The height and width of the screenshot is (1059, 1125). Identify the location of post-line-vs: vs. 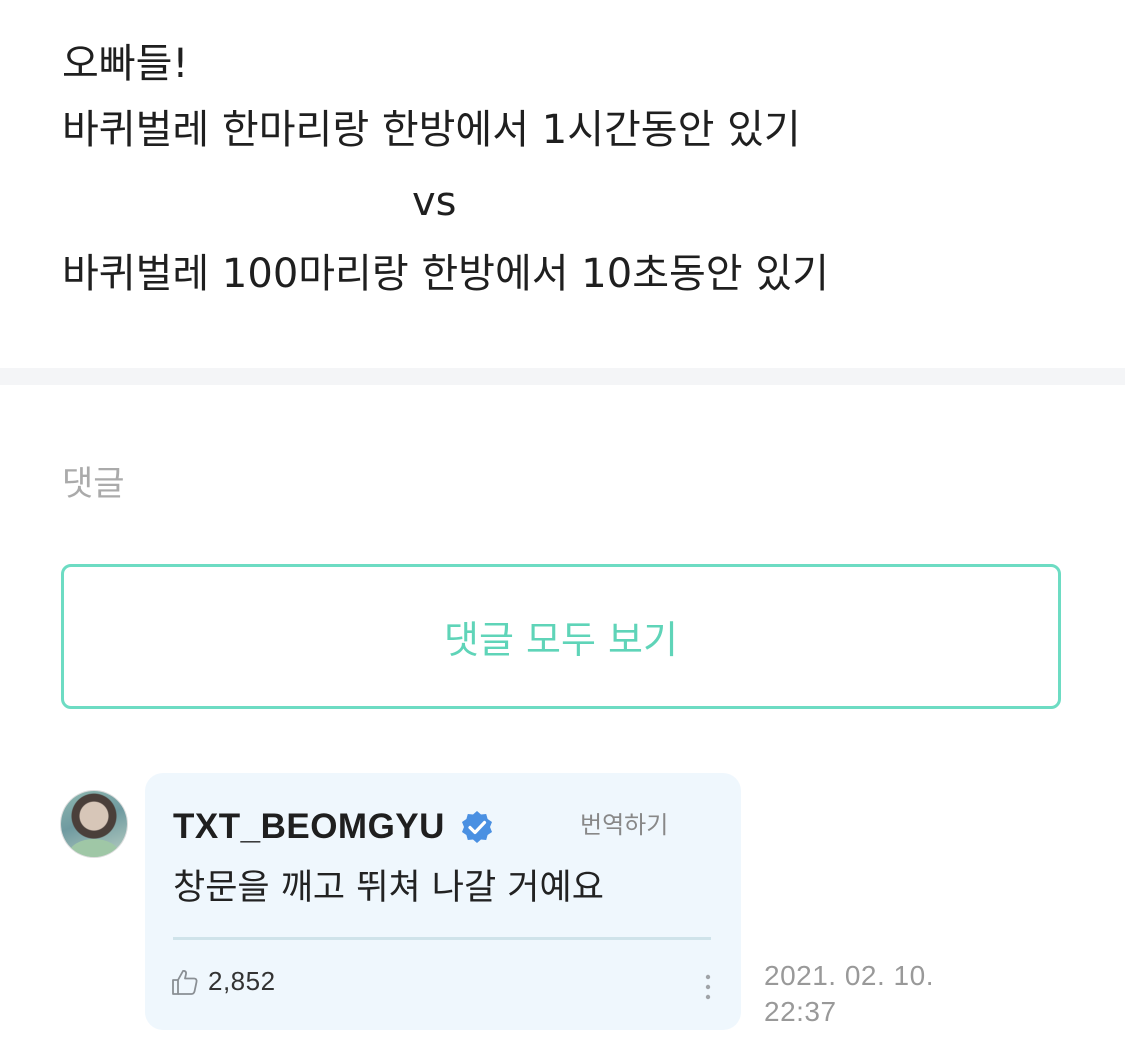
(434, 202).